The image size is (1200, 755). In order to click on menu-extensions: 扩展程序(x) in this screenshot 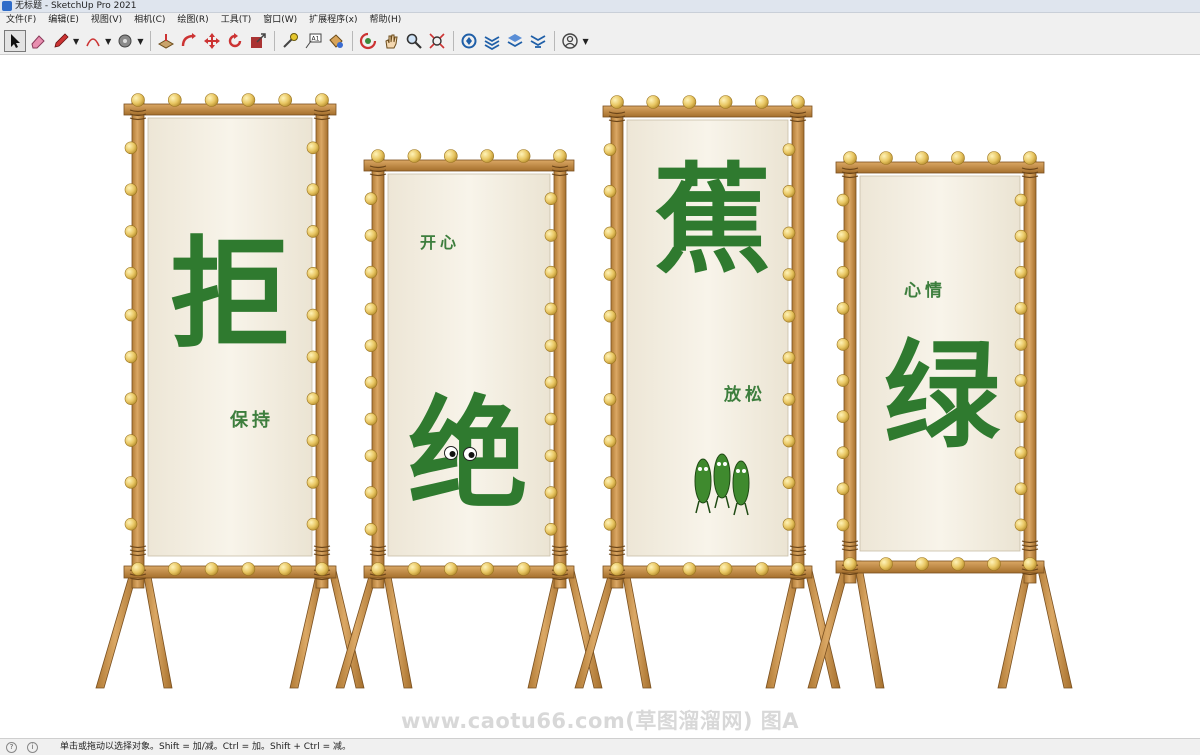, I will do `click(333, 20)`.